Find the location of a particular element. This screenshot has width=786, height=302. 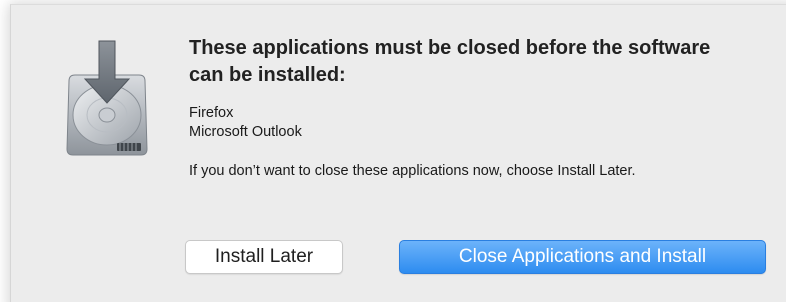

application-list: Firefox Microsoft Outlook is located at coordinates (487, 123).